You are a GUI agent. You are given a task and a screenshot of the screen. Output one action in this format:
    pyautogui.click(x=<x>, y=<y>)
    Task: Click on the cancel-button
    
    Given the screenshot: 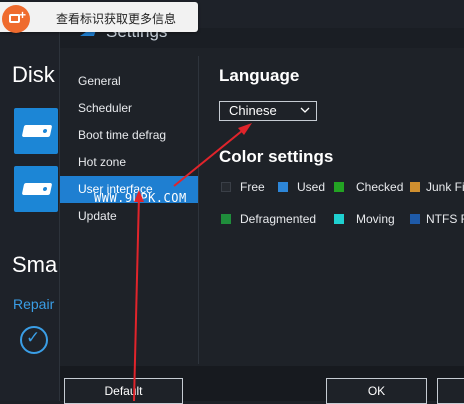 What is the action you would take?
    pyautogui.click(x=450, y=391)
    